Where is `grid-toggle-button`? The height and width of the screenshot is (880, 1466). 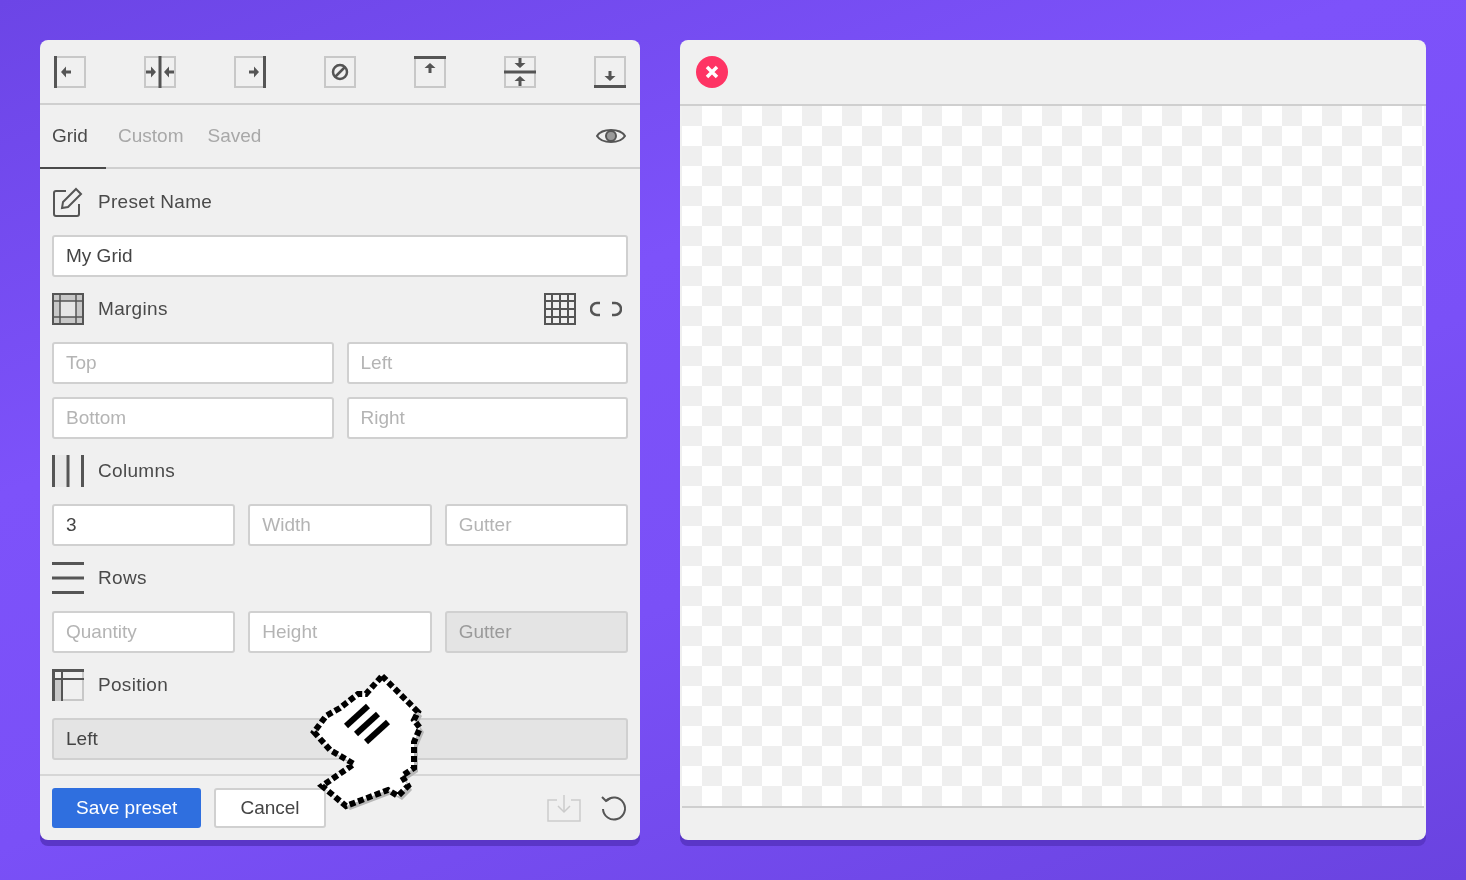
grid-toggle-button is located at coordinates (560, 309).